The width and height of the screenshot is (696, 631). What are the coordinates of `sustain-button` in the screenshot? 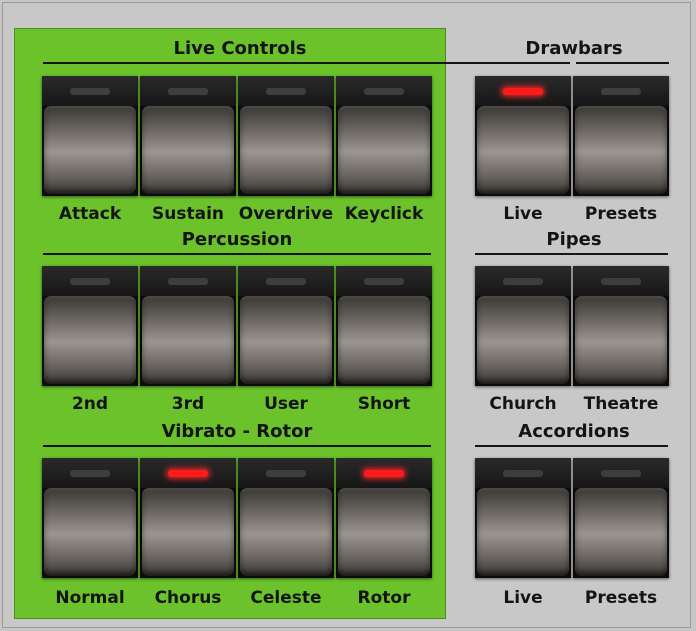 It's located at (188, 136).